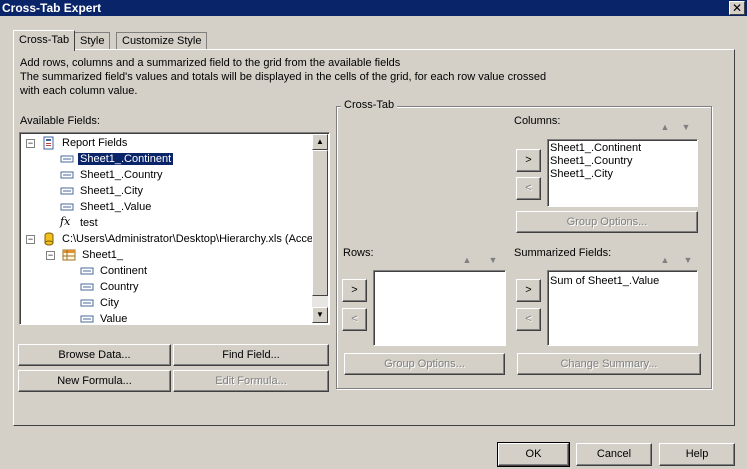 This screenshot has width=747, height=469. What do you see at coordinates (119, 287) in the screenshot?
I see `tree-node-field: Country` at bounding box center [119, 287].